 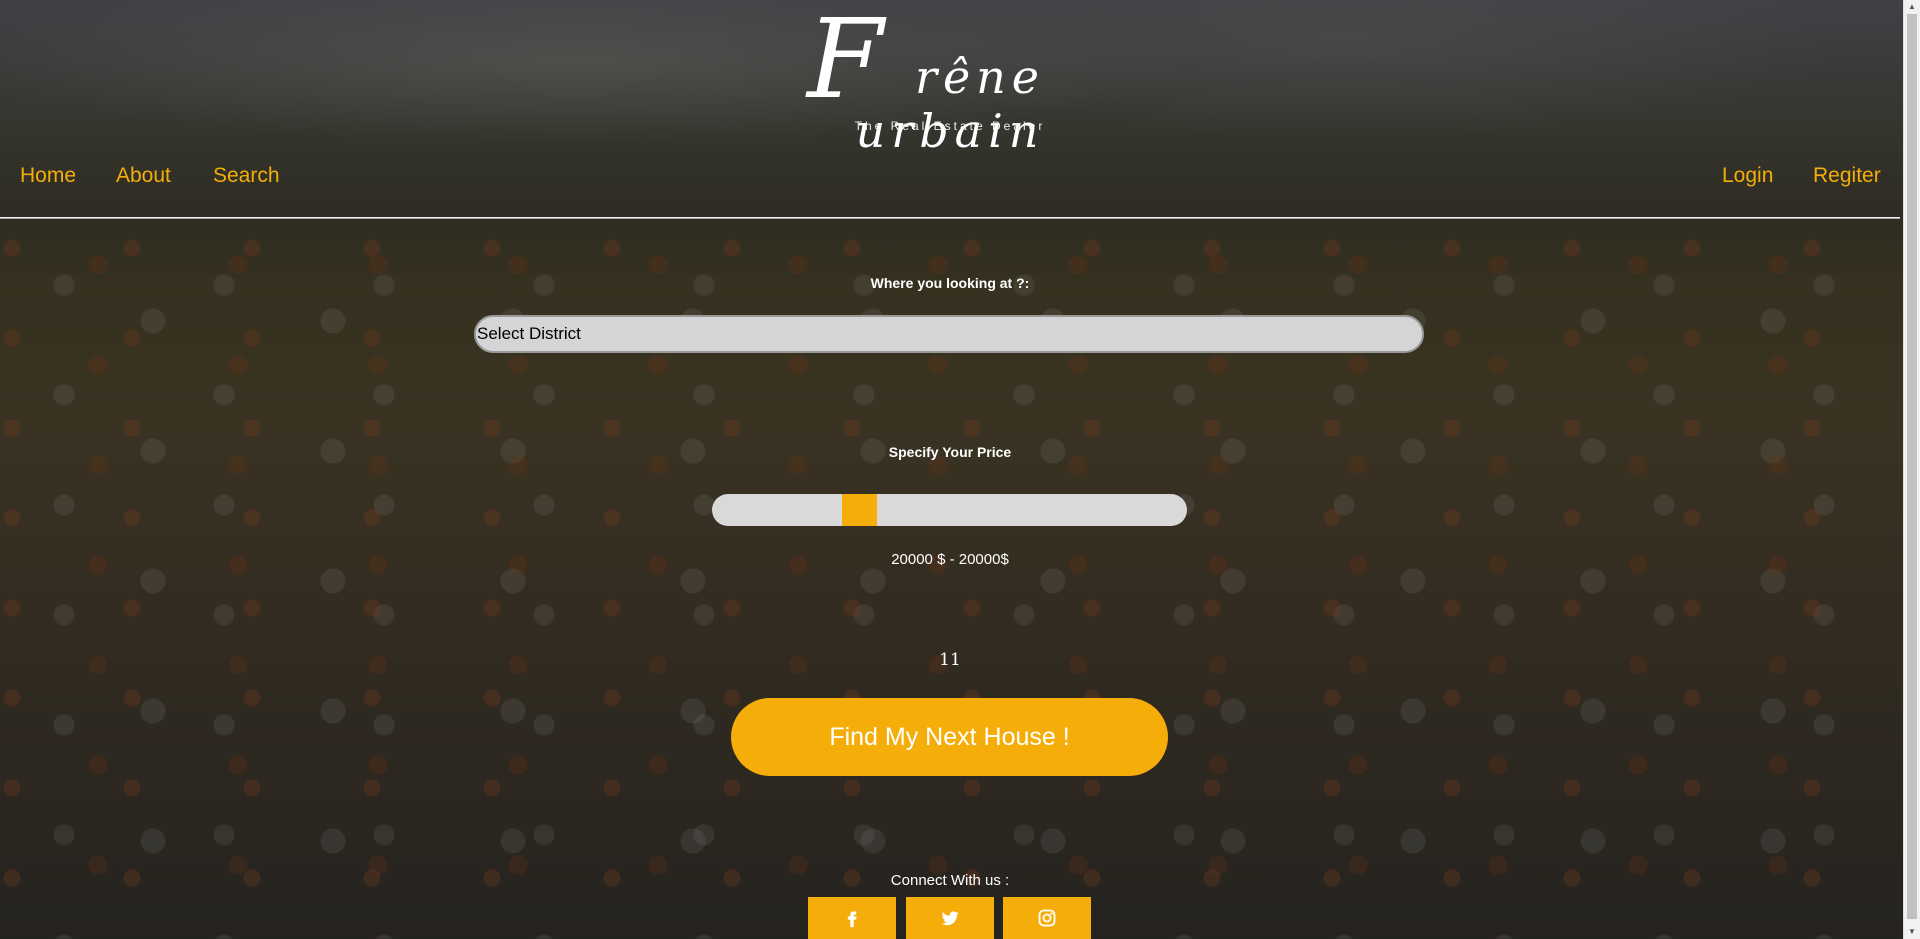 What do you see at coordinates (950, 559) in the screenshot?
I see `price-range-value: 20000 $ - 20000$` at bounding box center [950, 559].